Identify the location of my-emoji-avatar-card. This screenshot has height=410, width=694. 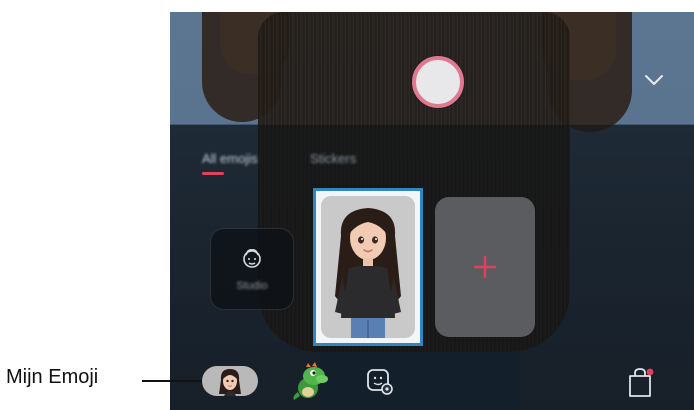
(368, 267).